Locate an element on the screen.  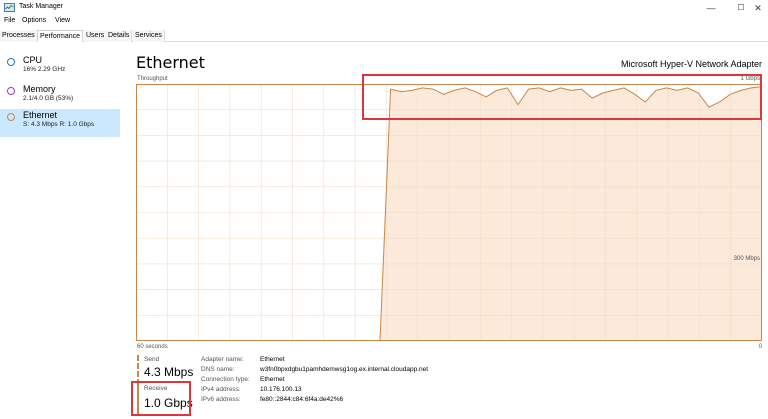
sidebar-item-cpu: CPU 16% 2.29 GHz is located at coordinates (60, 68).